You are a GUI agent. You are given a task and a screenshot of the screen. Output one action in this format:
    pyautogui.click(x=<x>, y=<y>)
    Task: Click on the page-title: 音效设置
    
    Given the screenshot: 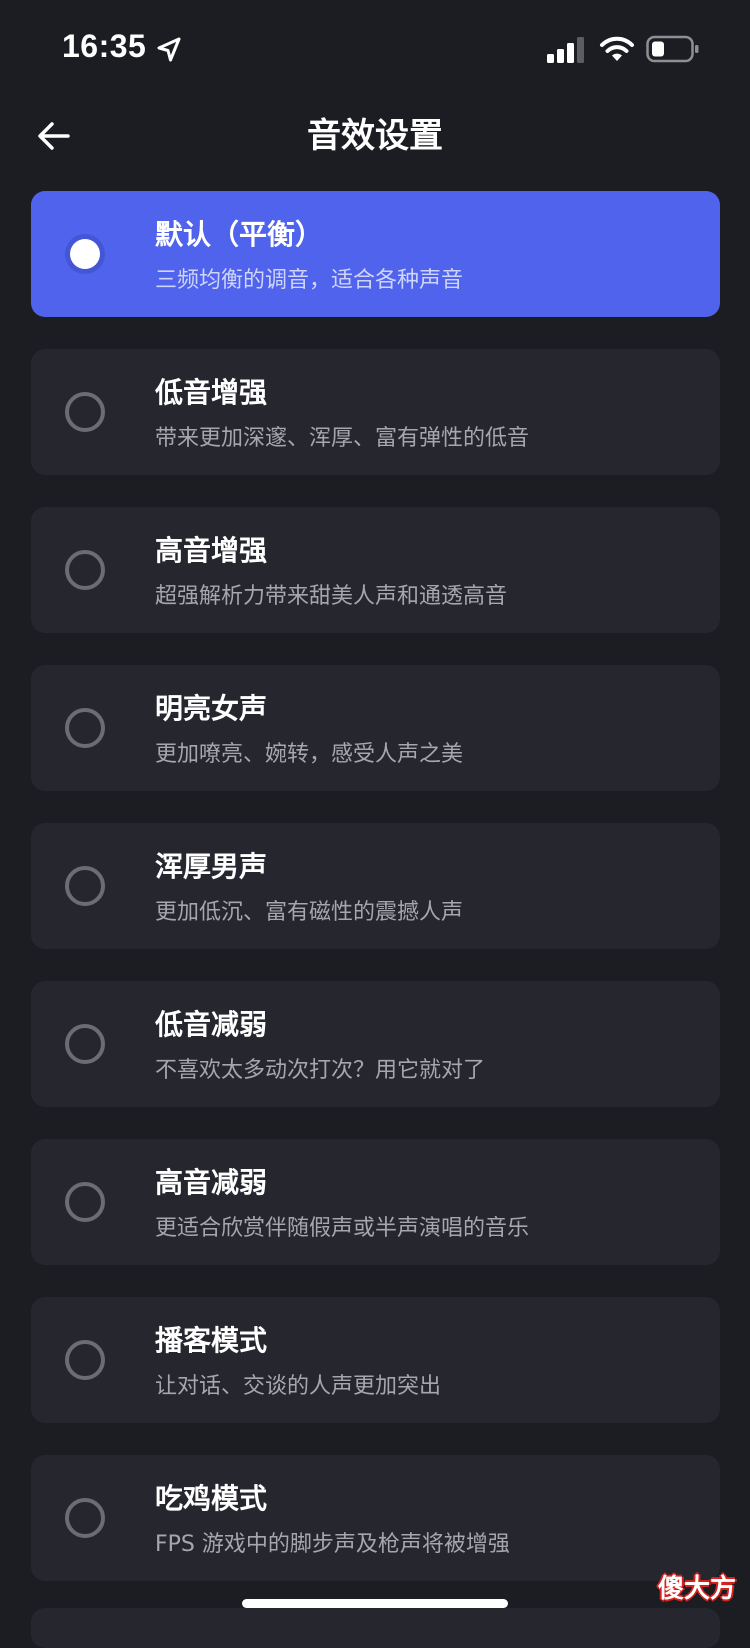 What is the action you would take?
    pyautogui.click(x=375, y=136)
    